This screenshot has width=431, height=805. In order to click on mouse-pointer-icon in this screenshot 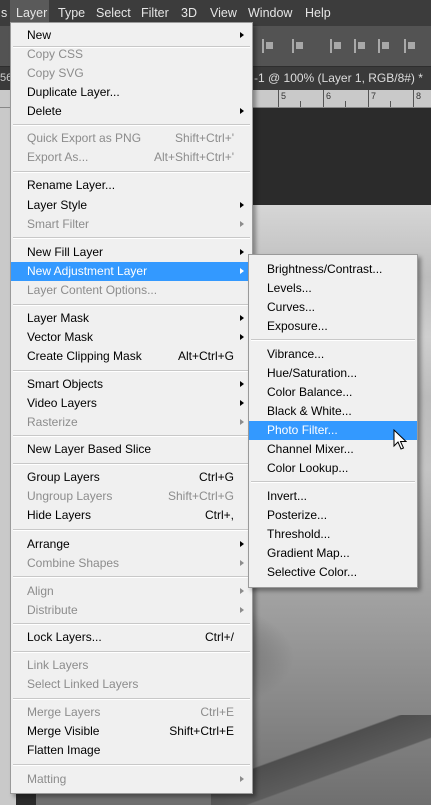, I will do `click(400, 439)`.